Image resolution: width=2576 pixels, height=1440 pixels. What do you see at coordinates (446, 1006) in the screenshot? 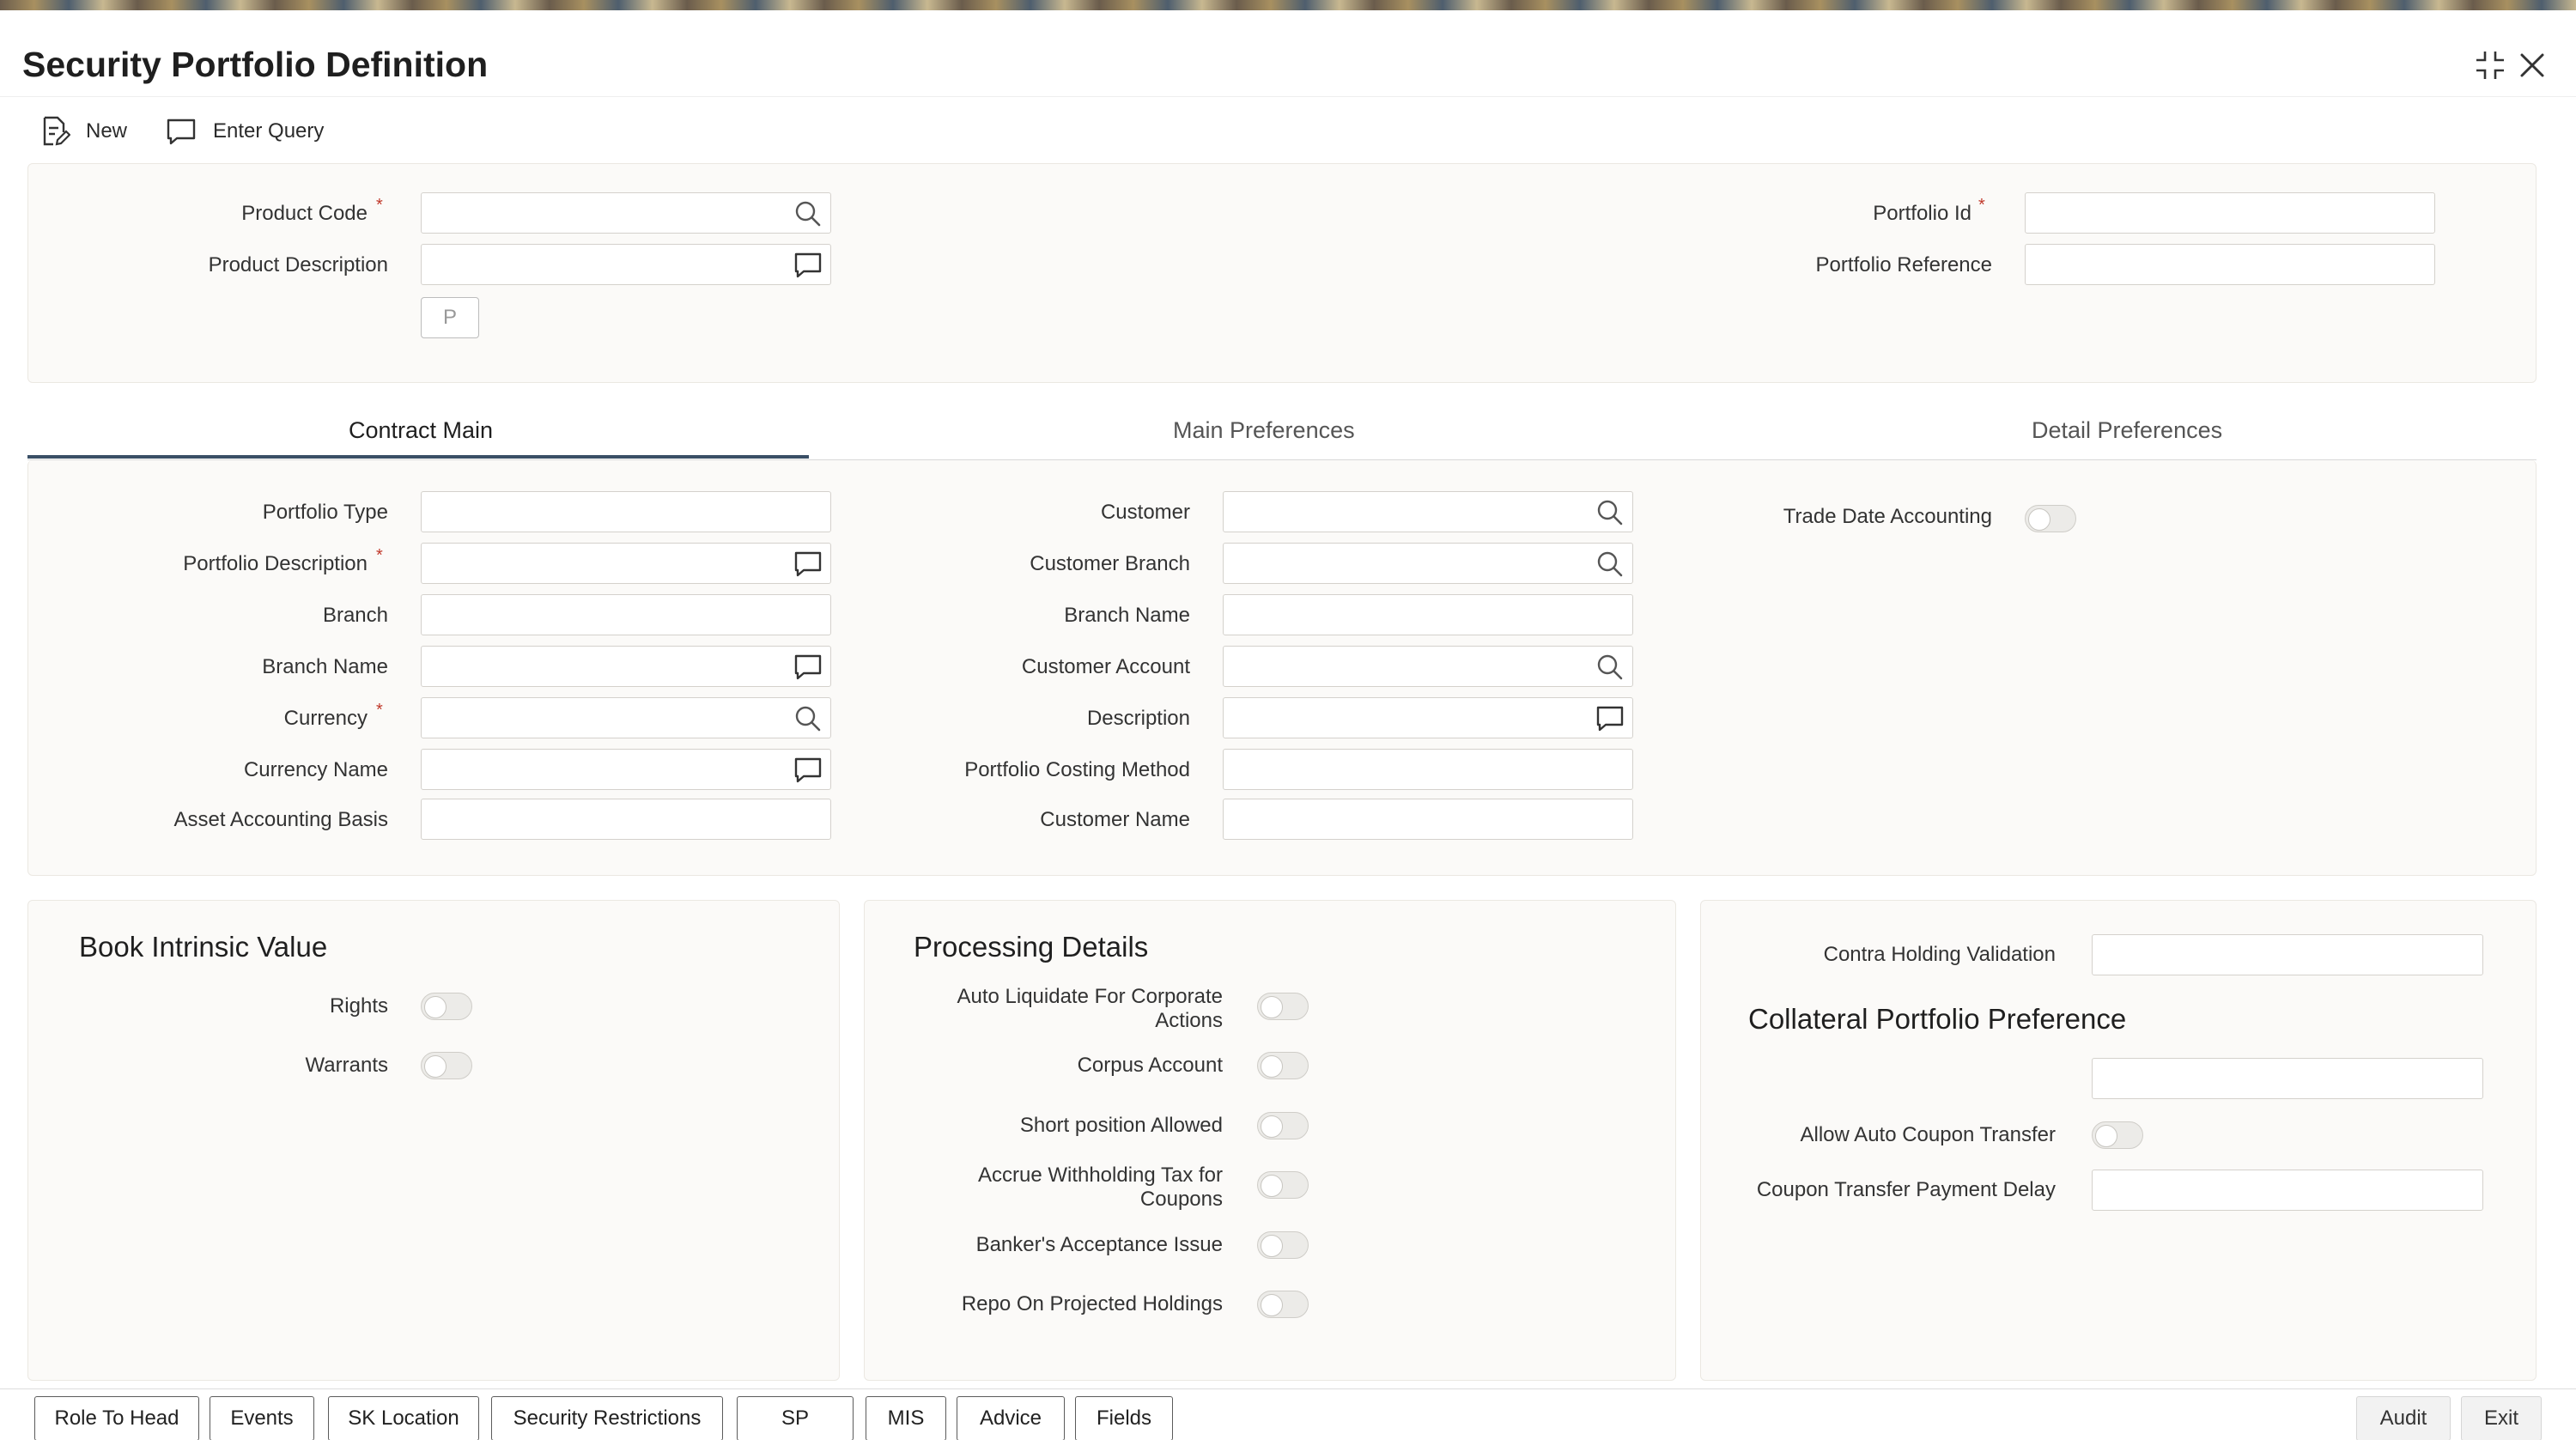
I see `rights-toggle` at bounding box center [446, 1006].